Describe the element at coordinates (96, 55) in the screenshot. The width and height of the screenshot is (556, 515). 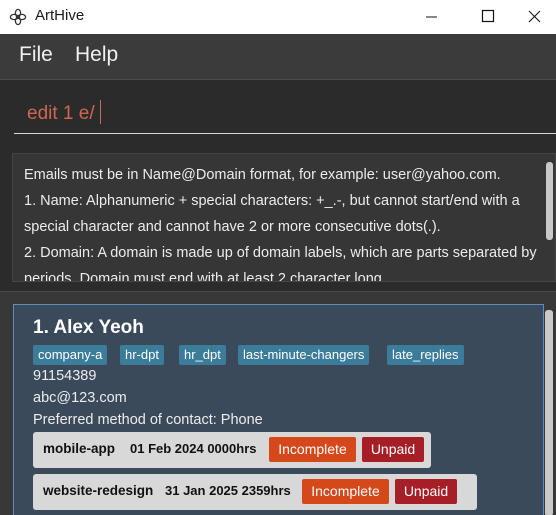
I see `menu-help: Help` at that location.